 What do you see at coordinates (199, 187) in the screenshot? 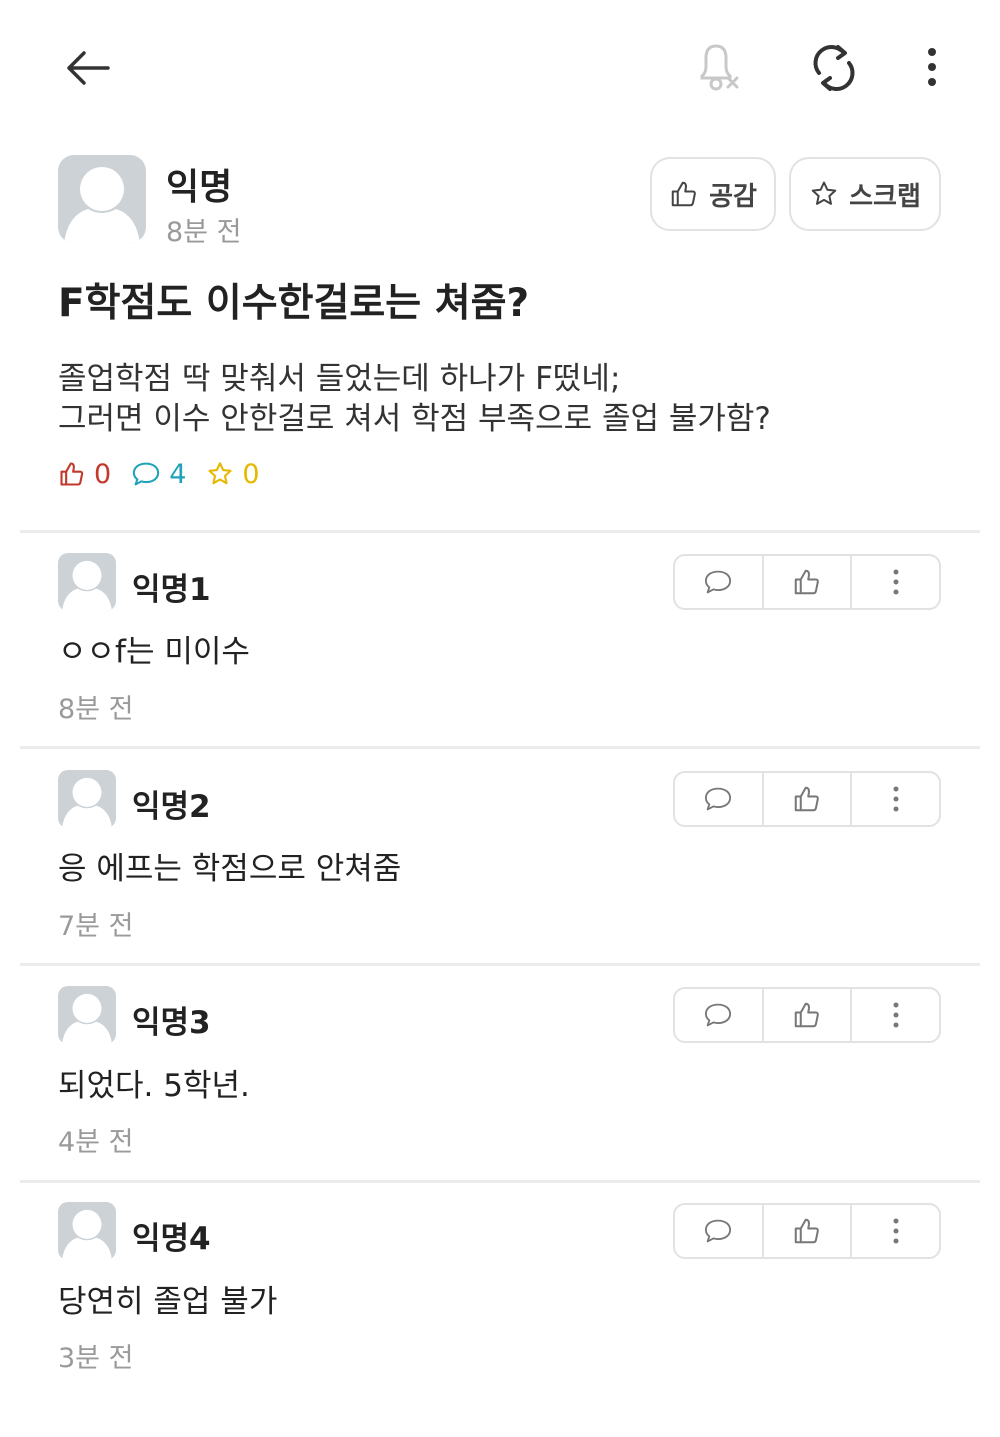
I see `post-author: 익명` at bounding box center [199, 187].